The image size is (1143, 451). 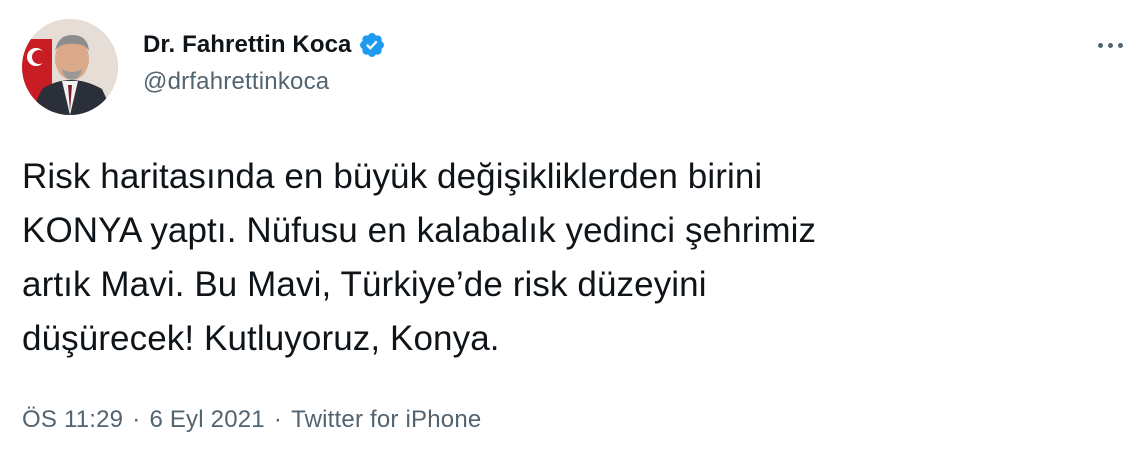 I want to click on verified-badge-icon, so click(x=372, y=45).